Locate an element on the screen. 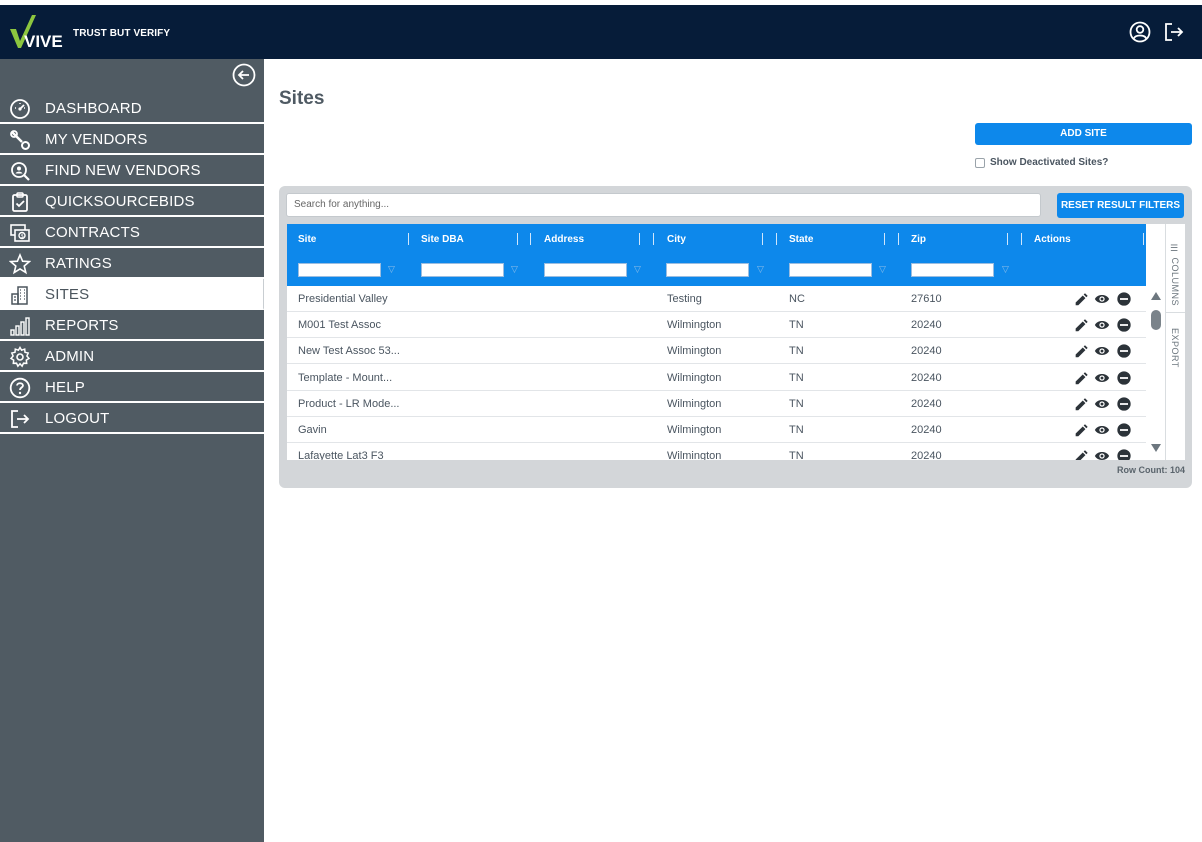 The width and height of the screenshot is (1202, 842). sidebar-item-reports: REPORTS is located at coordinates (132, 325).